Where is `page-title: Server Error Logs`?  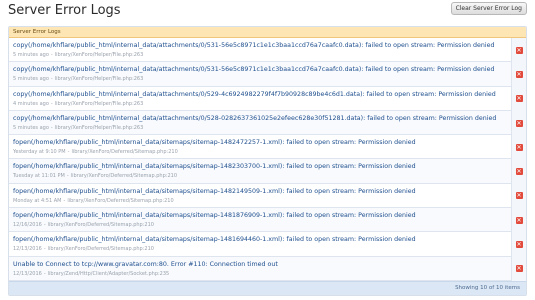 page-title: Server Error Logs is located at coordinates (64, 10).